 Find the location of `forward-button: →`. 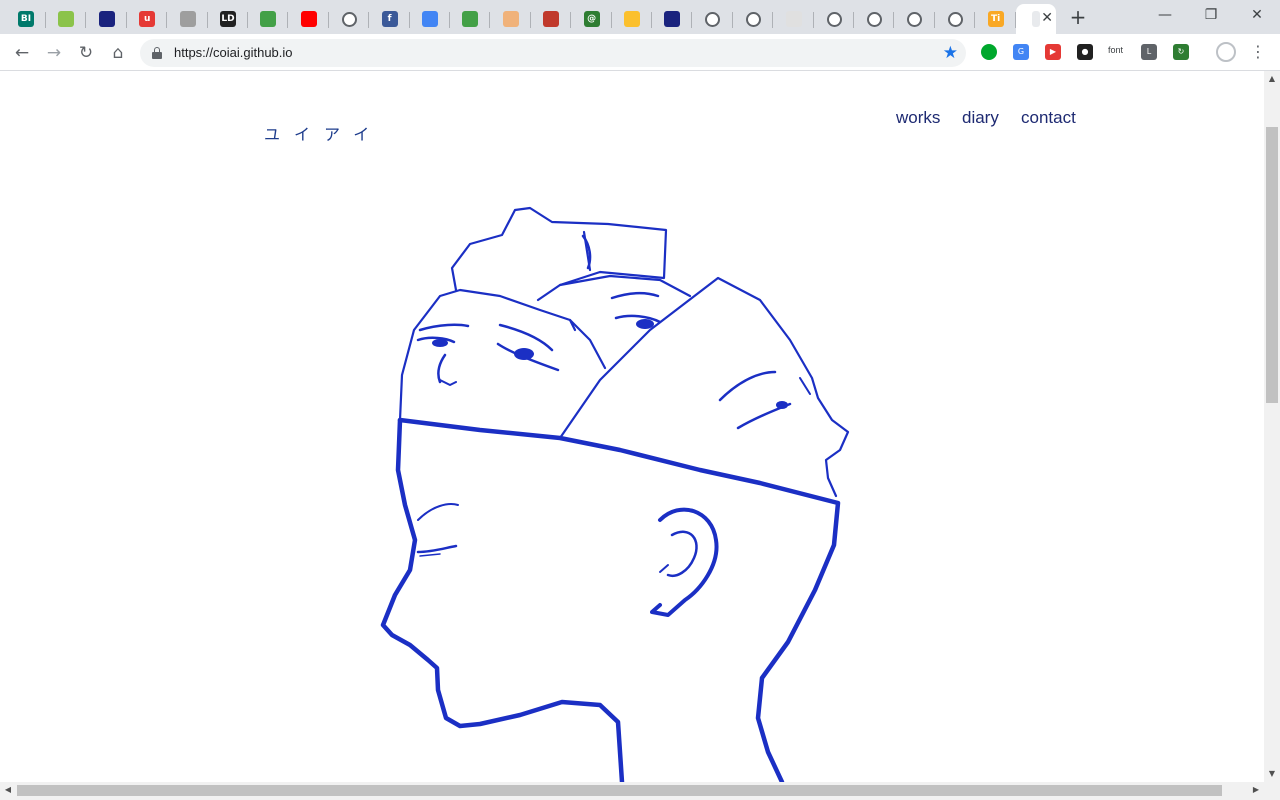

forward-button: → is located at coordinates (54, 53).